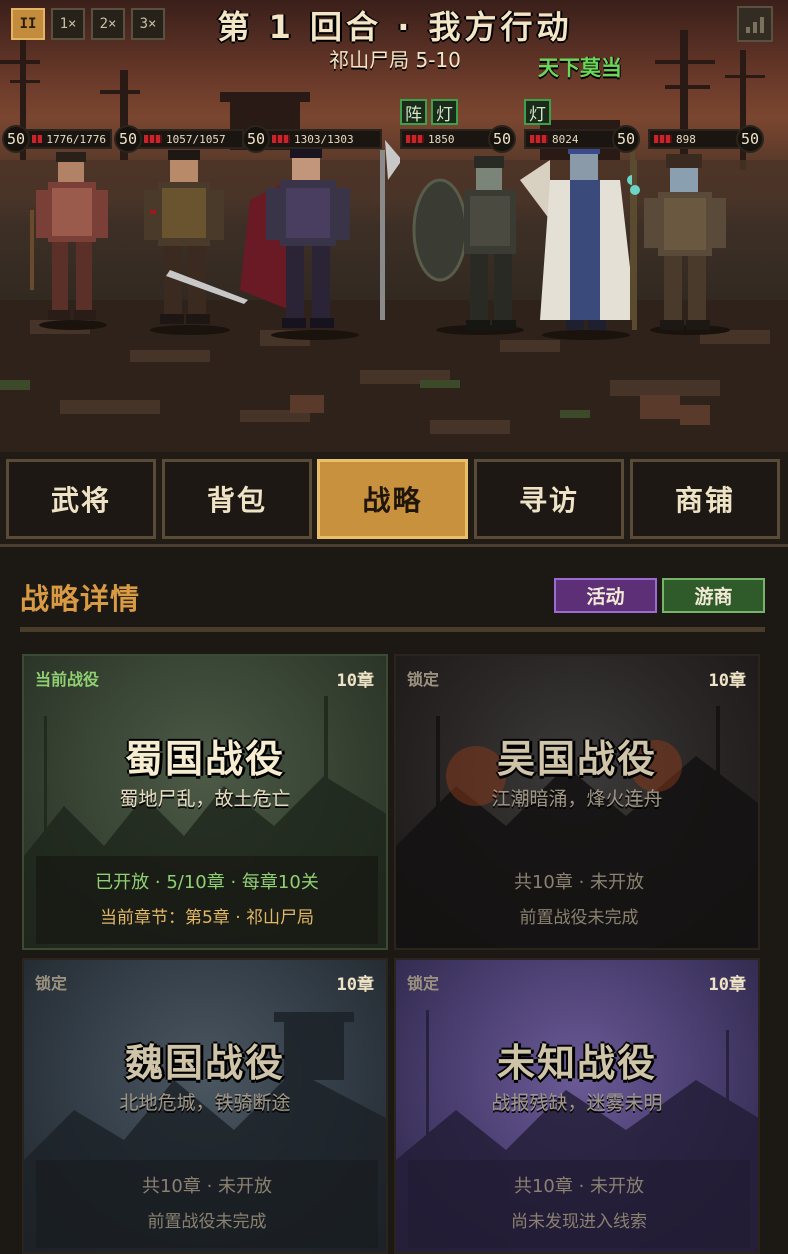  I want to click on hp-bar: 1057/1057, so click(191, 139).